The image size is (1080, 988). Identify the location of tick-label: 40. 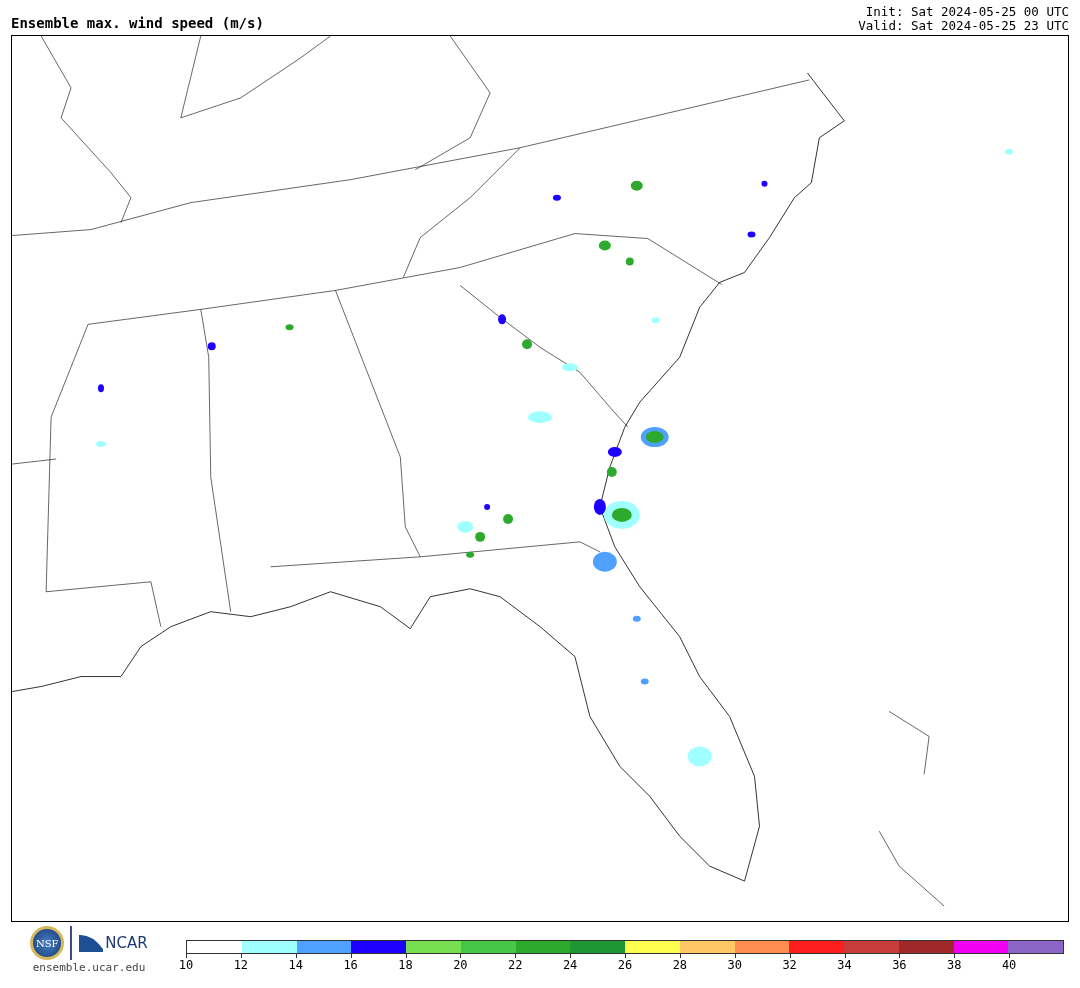
(1009, 965).